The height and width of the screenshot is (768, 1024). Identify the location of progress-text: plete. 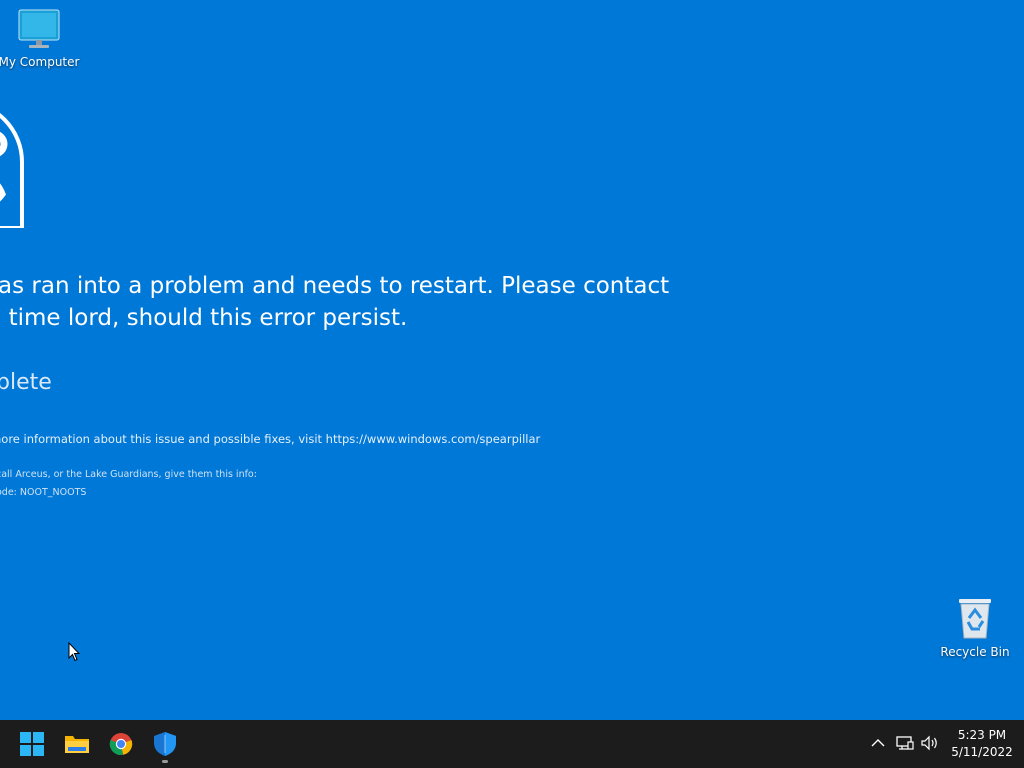
(26, 382).